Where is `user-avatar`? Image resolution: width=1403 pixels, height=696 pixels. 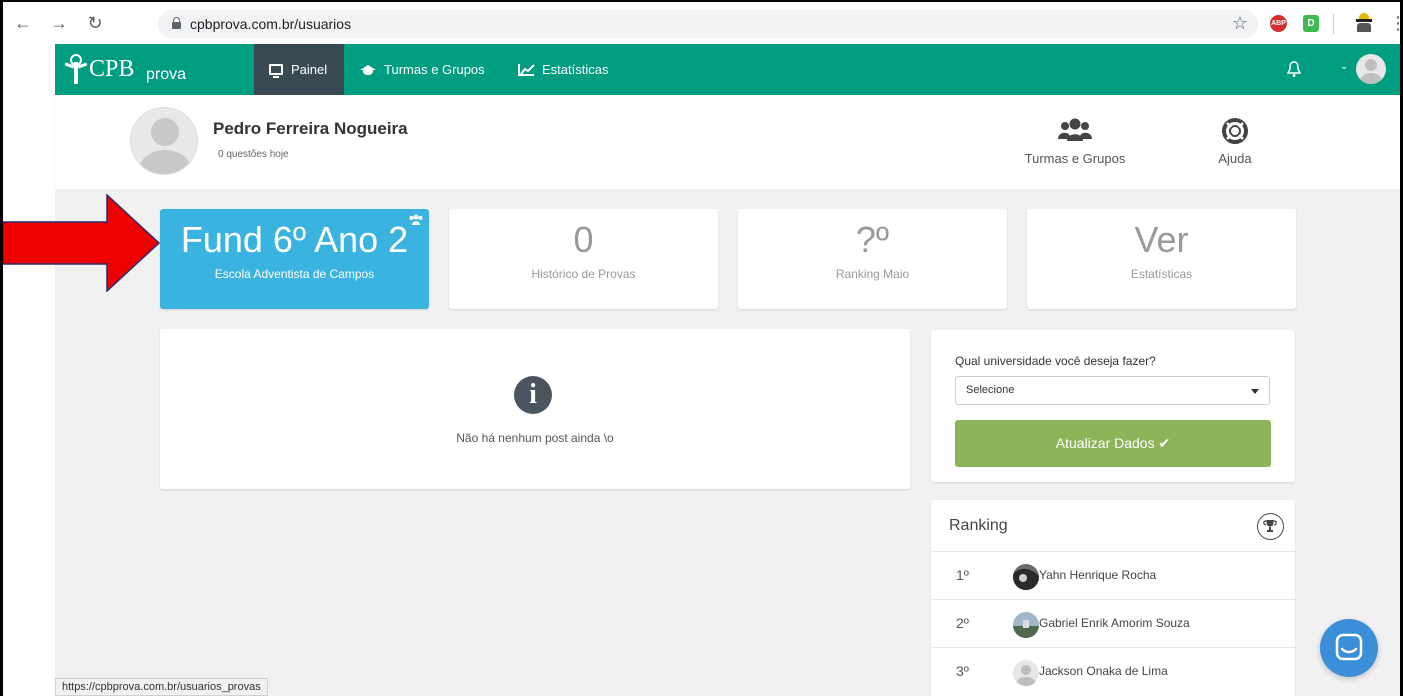
user-avatar is located at coordinates (1371, 69).